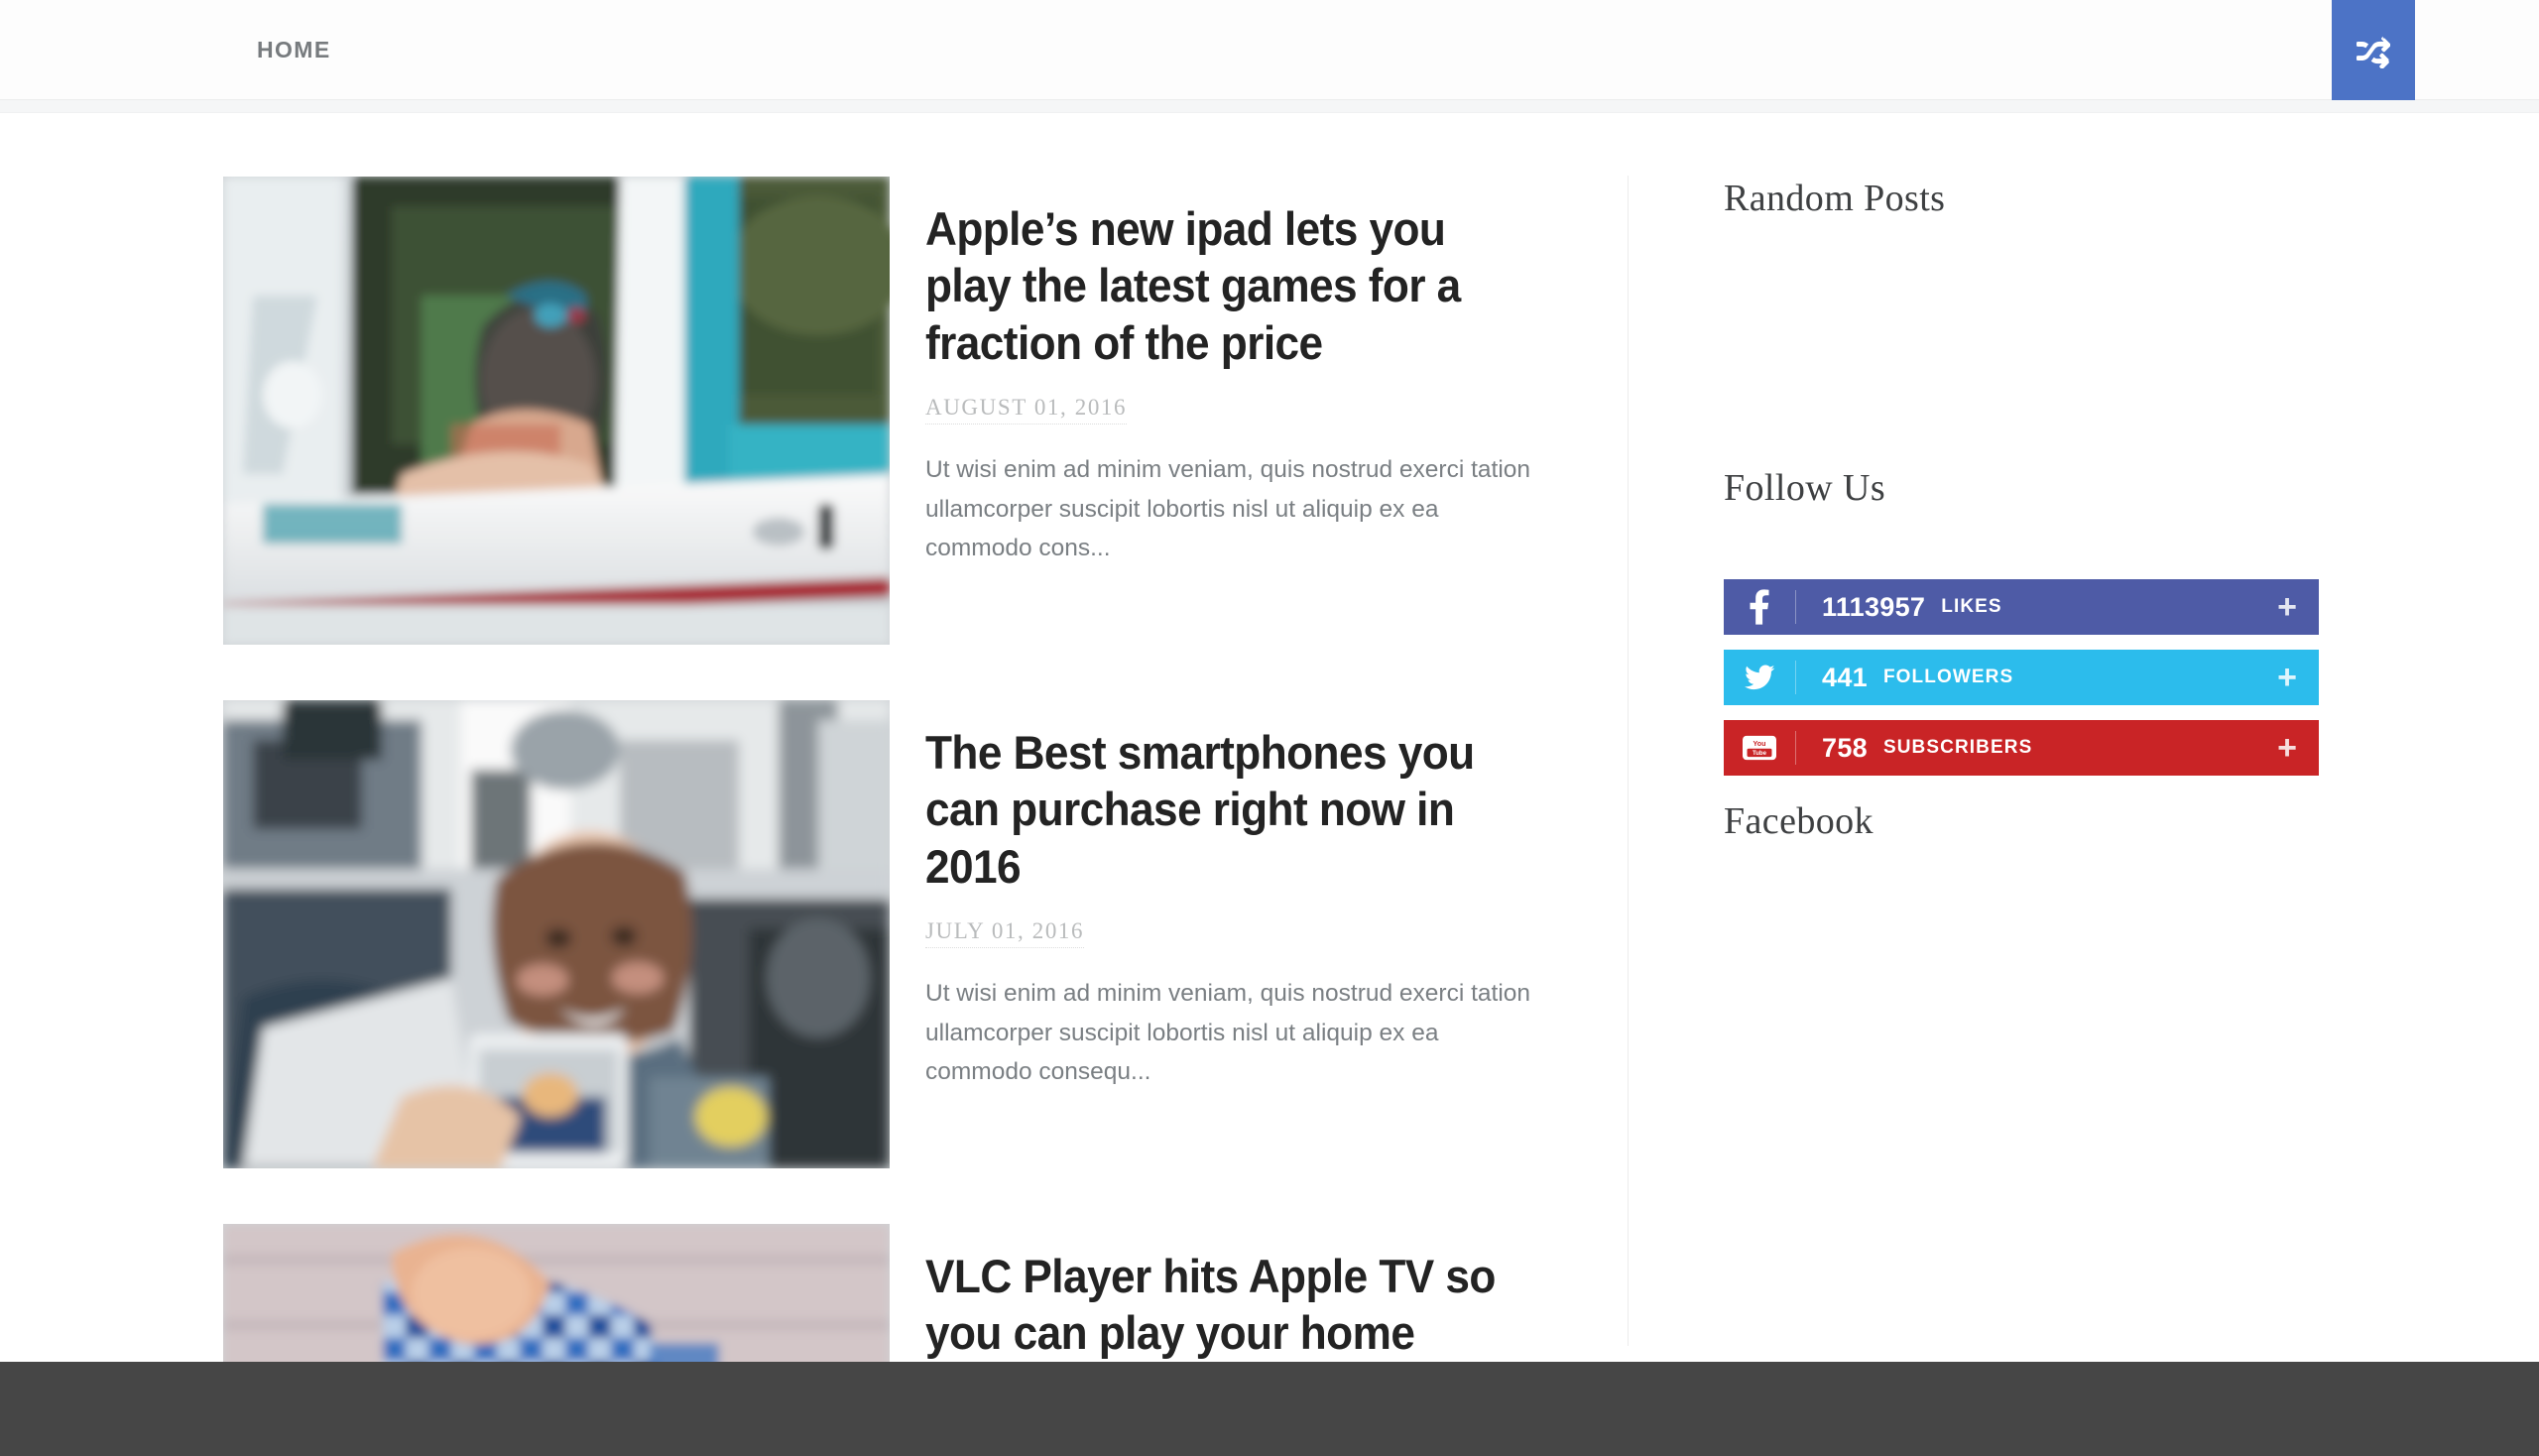  Describe the element at coordinates (1948, 677) in the screenshot. I see `social-label: FOLLOWERS` at that location.